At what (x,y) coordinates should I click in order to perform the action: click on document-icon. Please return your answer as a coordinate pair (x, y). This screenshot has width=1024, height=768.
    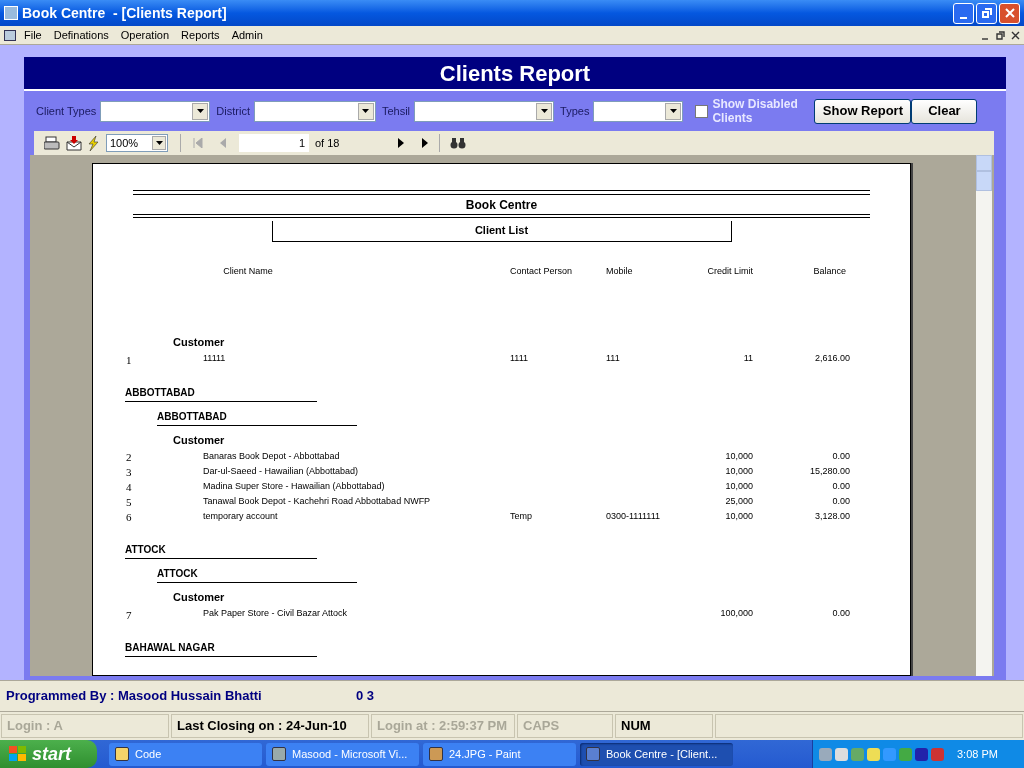
    Looking at the image, I should click on (10, 35).